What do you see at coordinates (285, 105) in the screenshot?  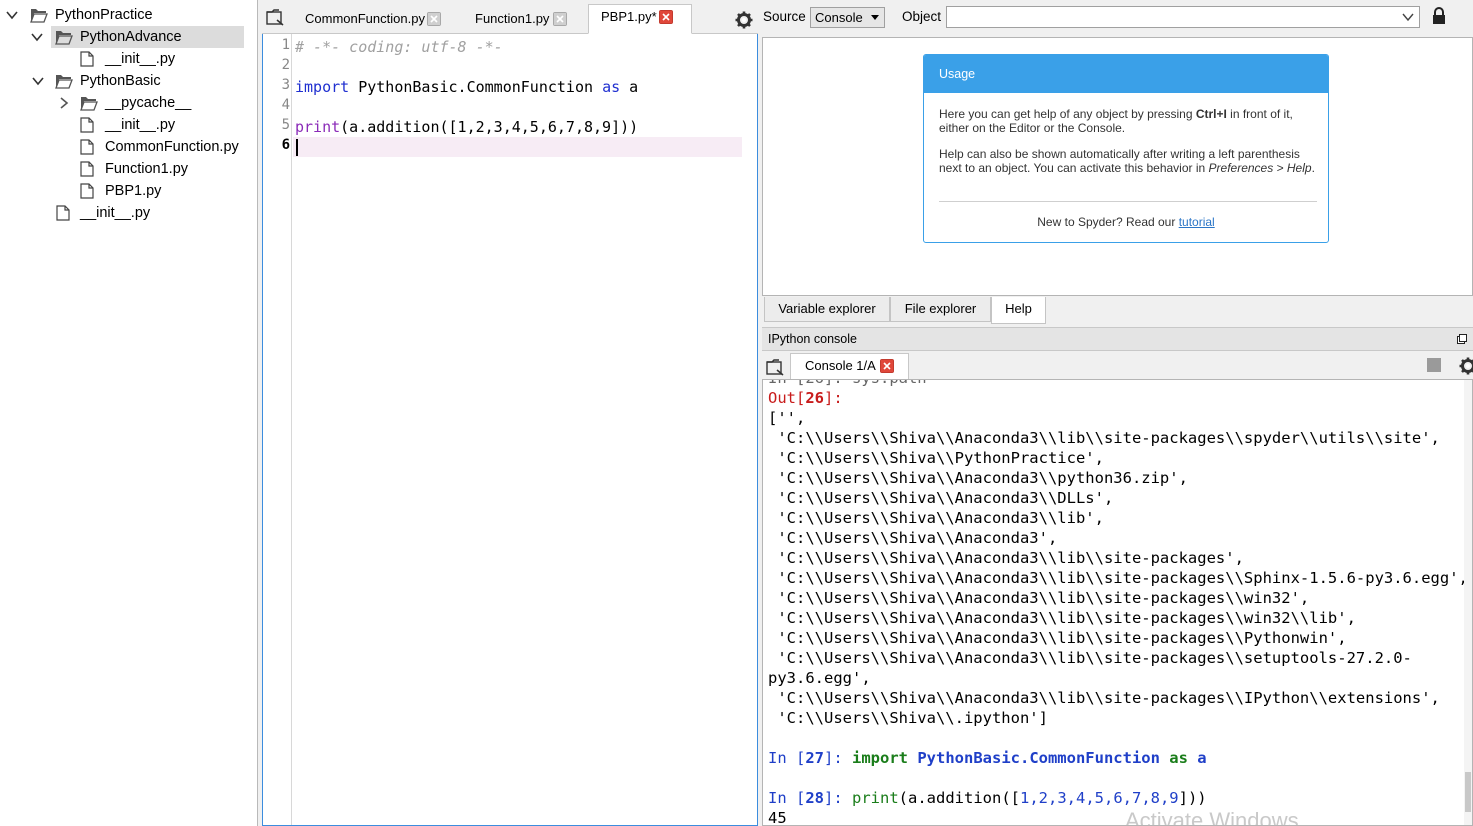 I see `line-number: 4` at bounding box center [285, 105].